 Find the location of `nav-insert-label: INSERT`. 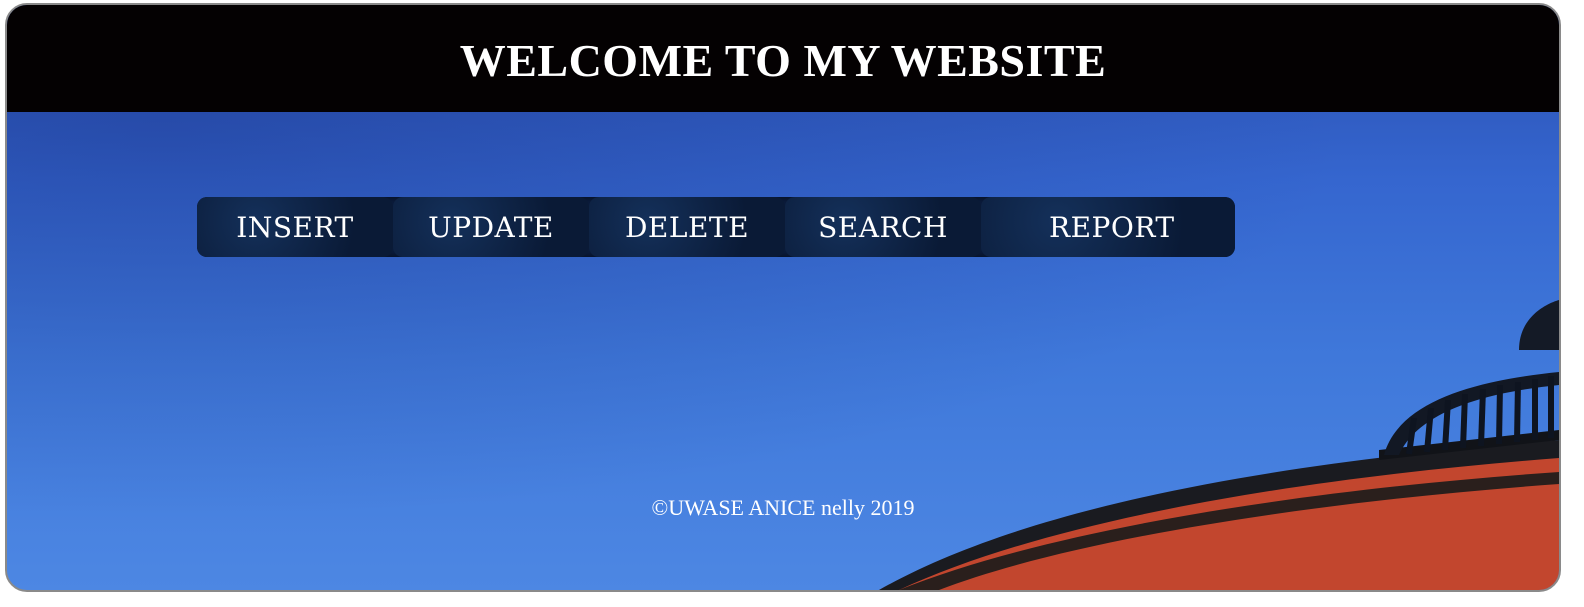

nav-insert-label: INSERT is located at coordinates (295, 227).